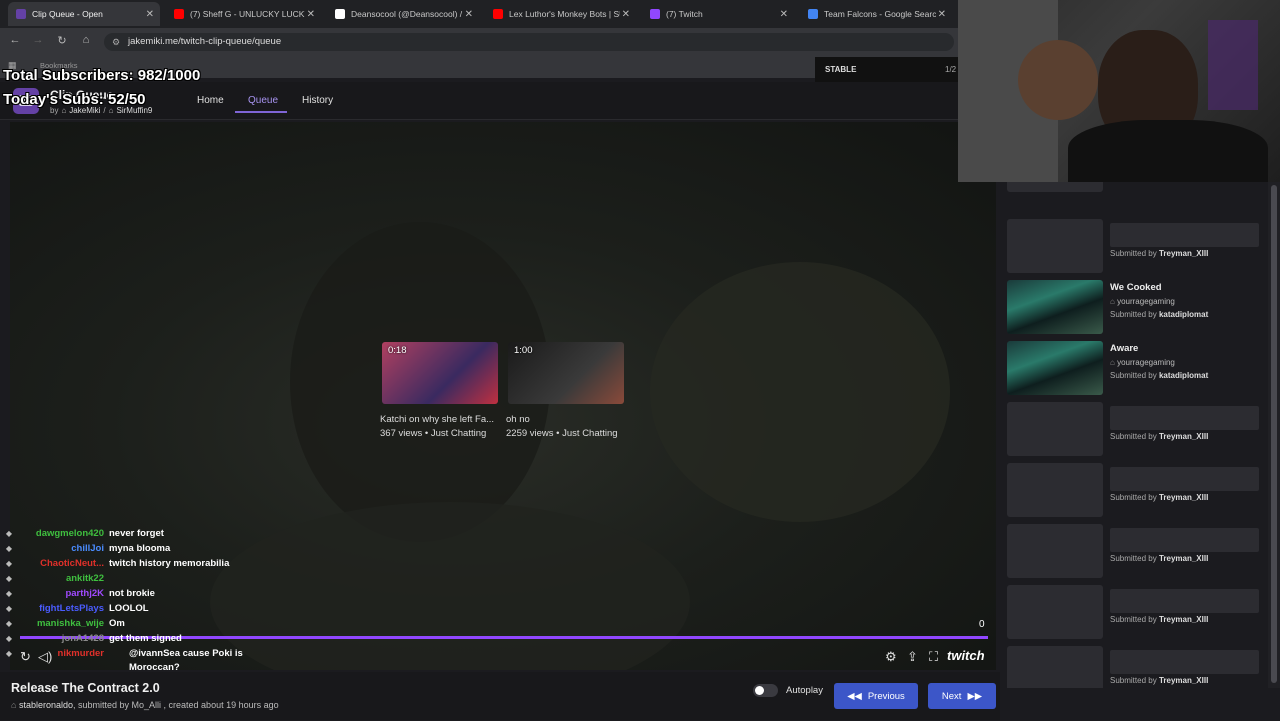 This screenshot has height=721, width=1280. Describe the element at coordinates (933, 657) in the screenshot. I see `fullscreen-icon: ⛶` at that location.